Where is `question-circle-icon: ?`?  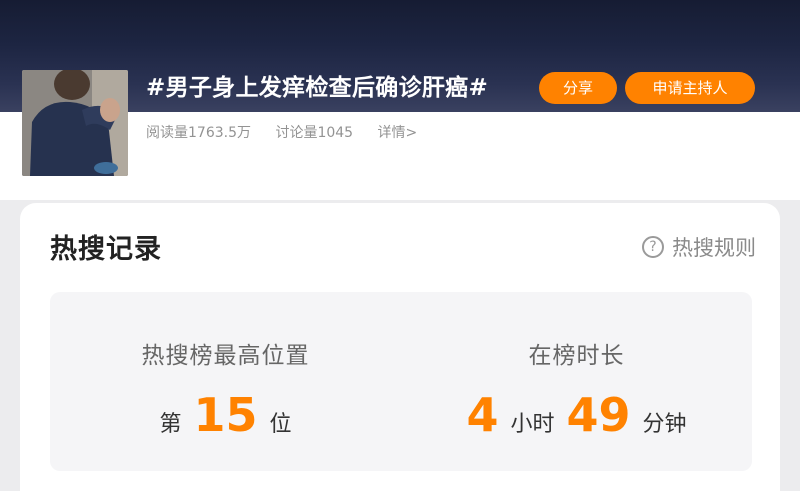
question-circle-icon: ? is located at coordinates (653, 247).